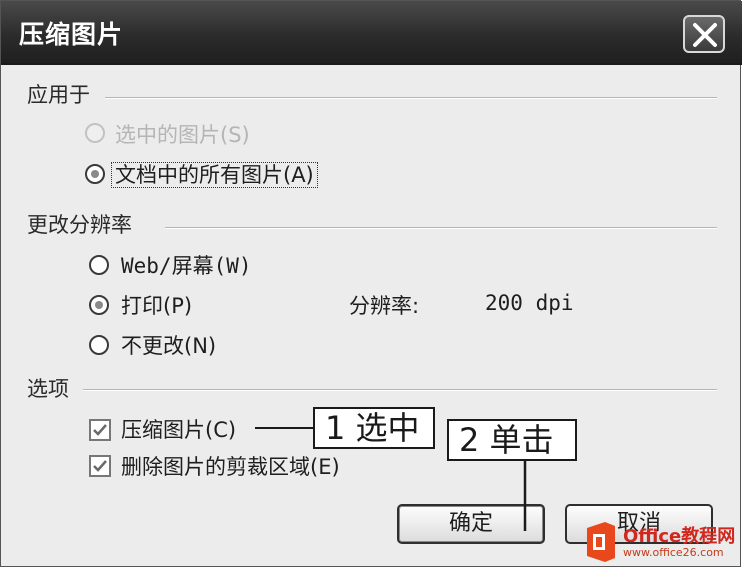 This screenshot has height=569, width=743. I want to click on office-icon, so click(601, 542).